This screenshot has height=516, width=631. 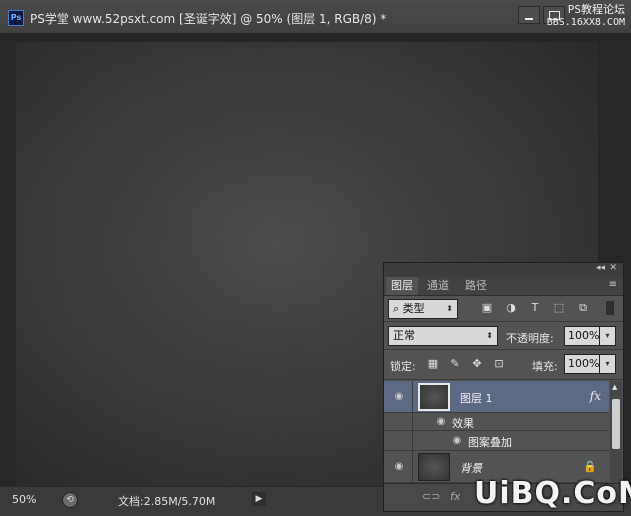 What do you see at coordinates (413, 308) in the screenshot?
I see `filter-kind-label: 类型` at bounding box center [413, 308].